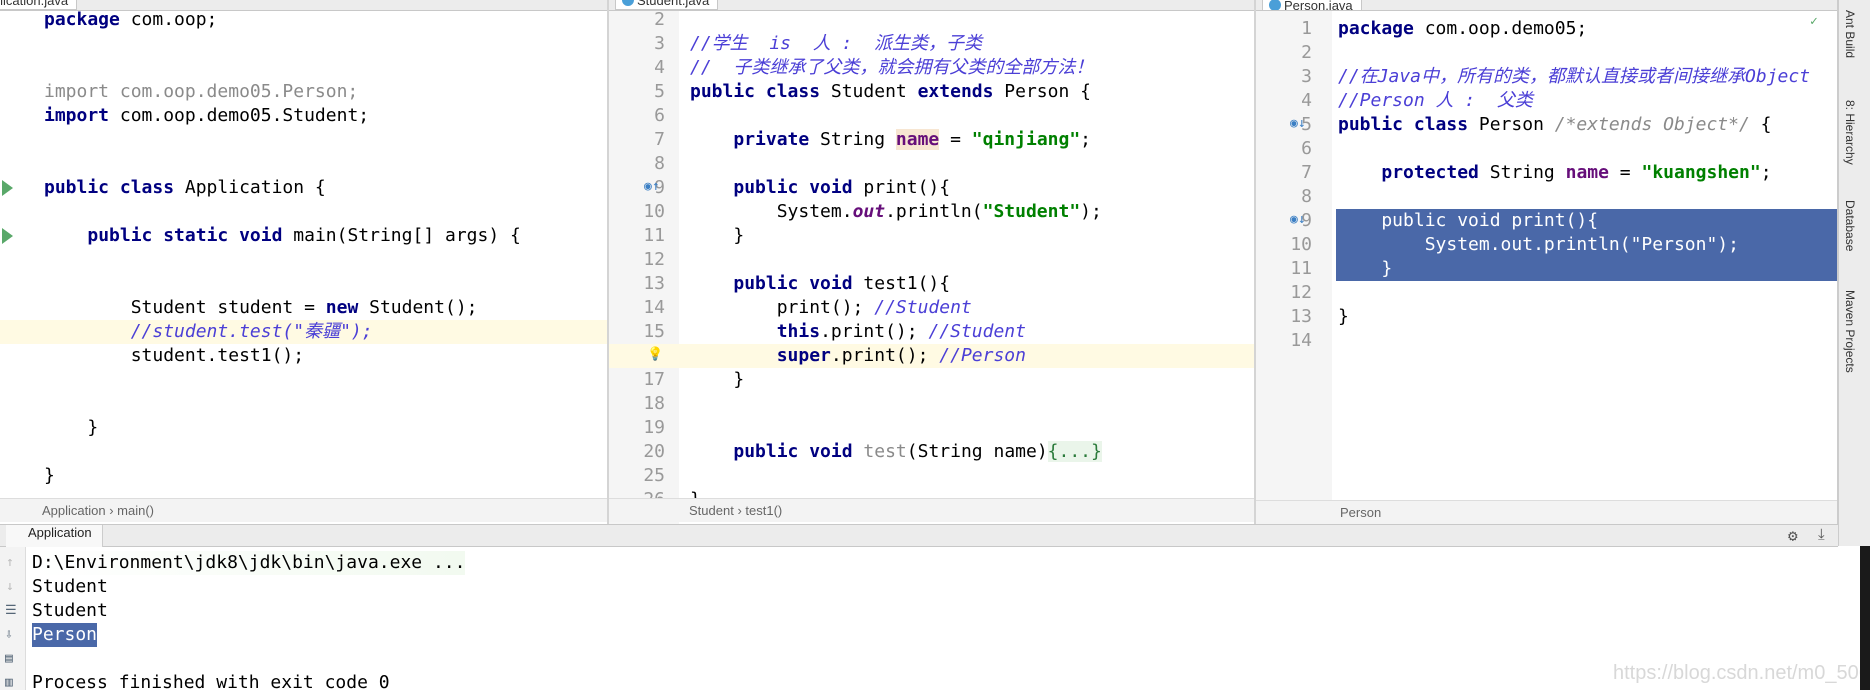 This screenshot has width=1870, height=695. What do you see at coordinates (652, 186) in the screenshot?
I see `overrides-method-icon: ◉↑` at bounding box center [652, 186].